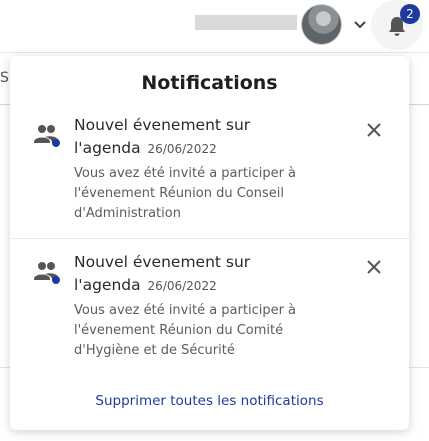  What do you see at coordinates (410, 14) in the screenshot?
I see `notification-count-badge: 2` at bounding box center [410, 14].